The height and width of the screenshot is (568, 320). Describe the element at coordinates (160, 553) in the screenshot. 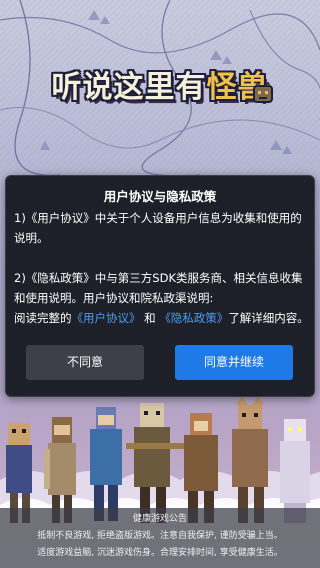

I see `notice-line-2: 适度游戏益脑, 沉迷游戏伤身。合理安排时间, 享受健康生活。` at that location.